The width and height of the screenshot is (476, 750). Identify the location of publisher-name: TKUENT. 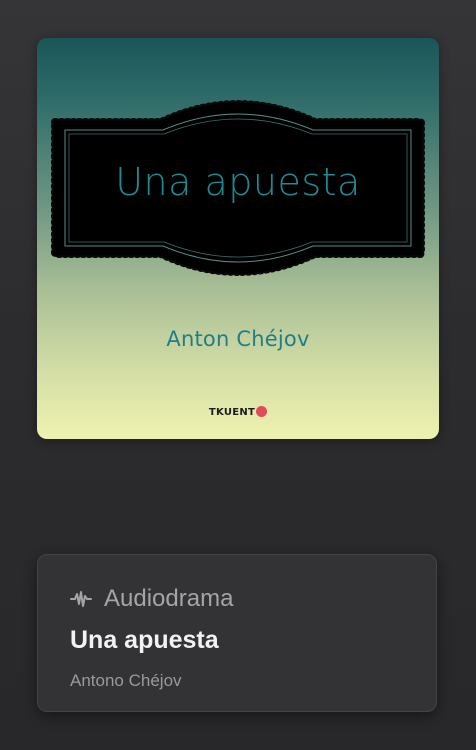
(232, 412).